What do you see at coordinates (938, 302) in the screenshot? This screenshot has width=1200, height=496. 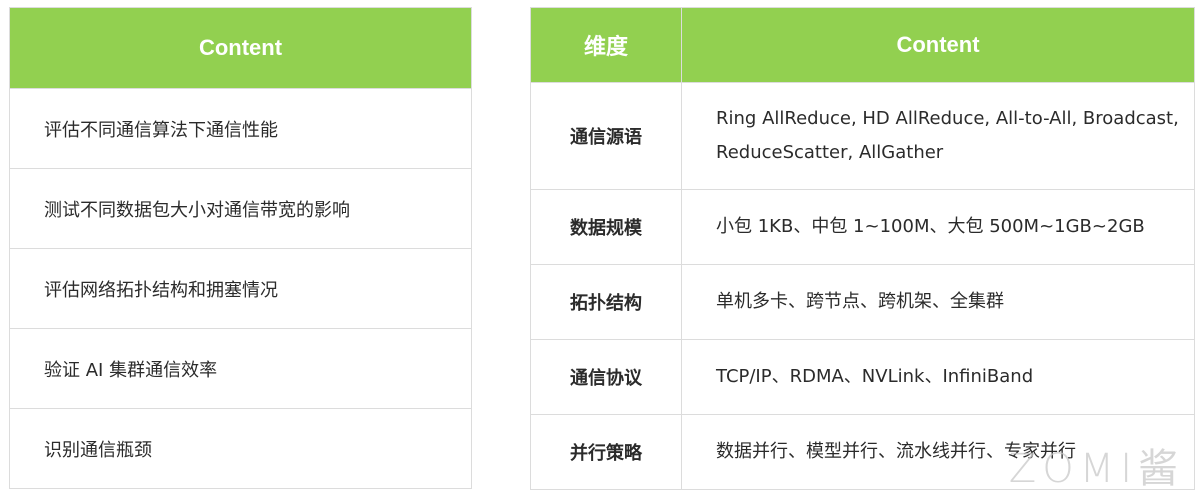 I see `content-cell: 单机多卡、跨节点、跨机架、全集群` at bounding box center [938, 302].